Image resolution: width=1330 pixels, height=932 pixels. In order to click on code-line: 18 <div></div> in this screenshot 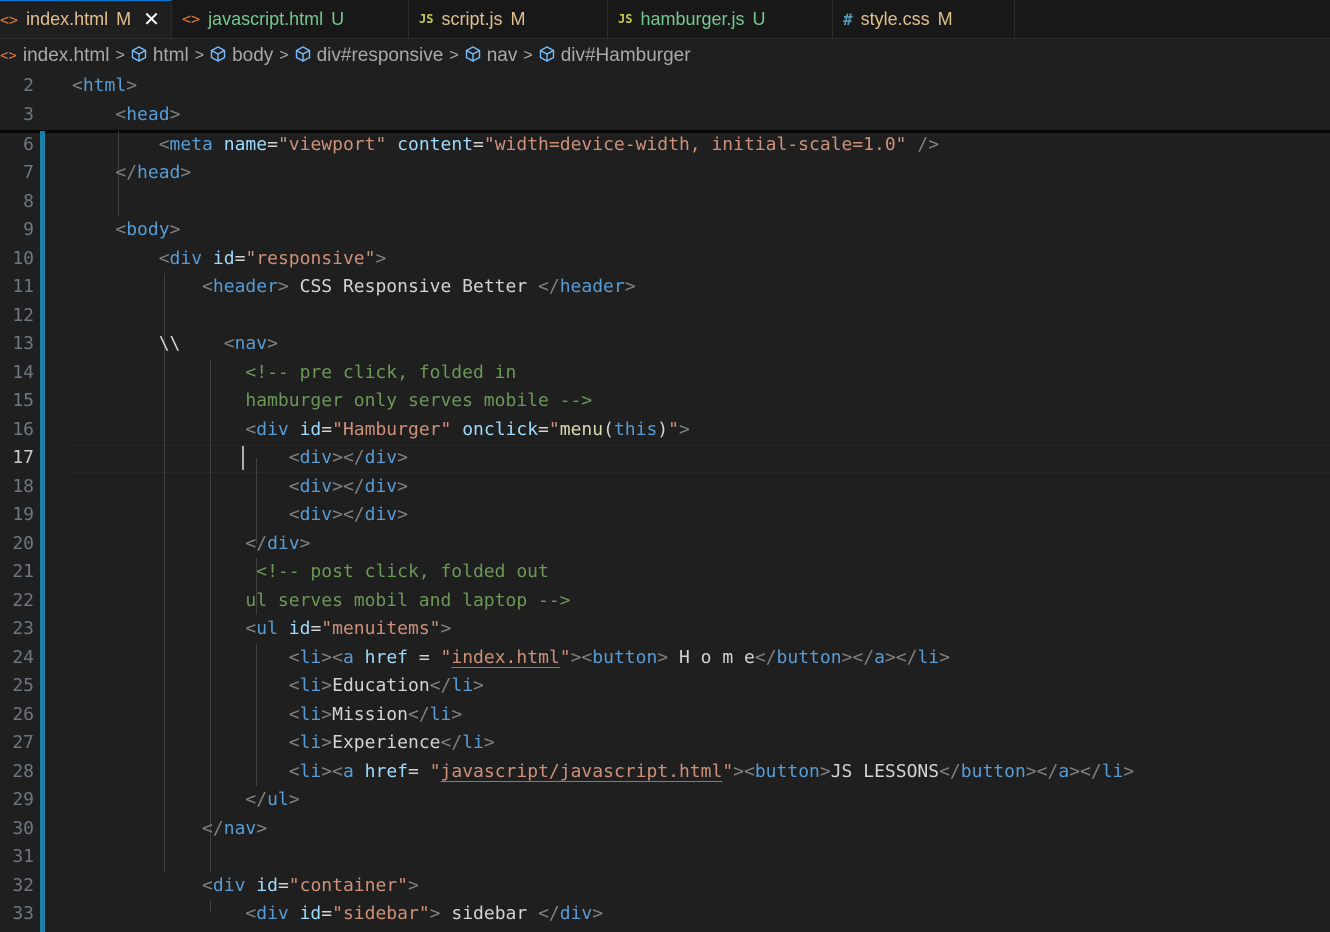, I will do `click(665, 487)`.